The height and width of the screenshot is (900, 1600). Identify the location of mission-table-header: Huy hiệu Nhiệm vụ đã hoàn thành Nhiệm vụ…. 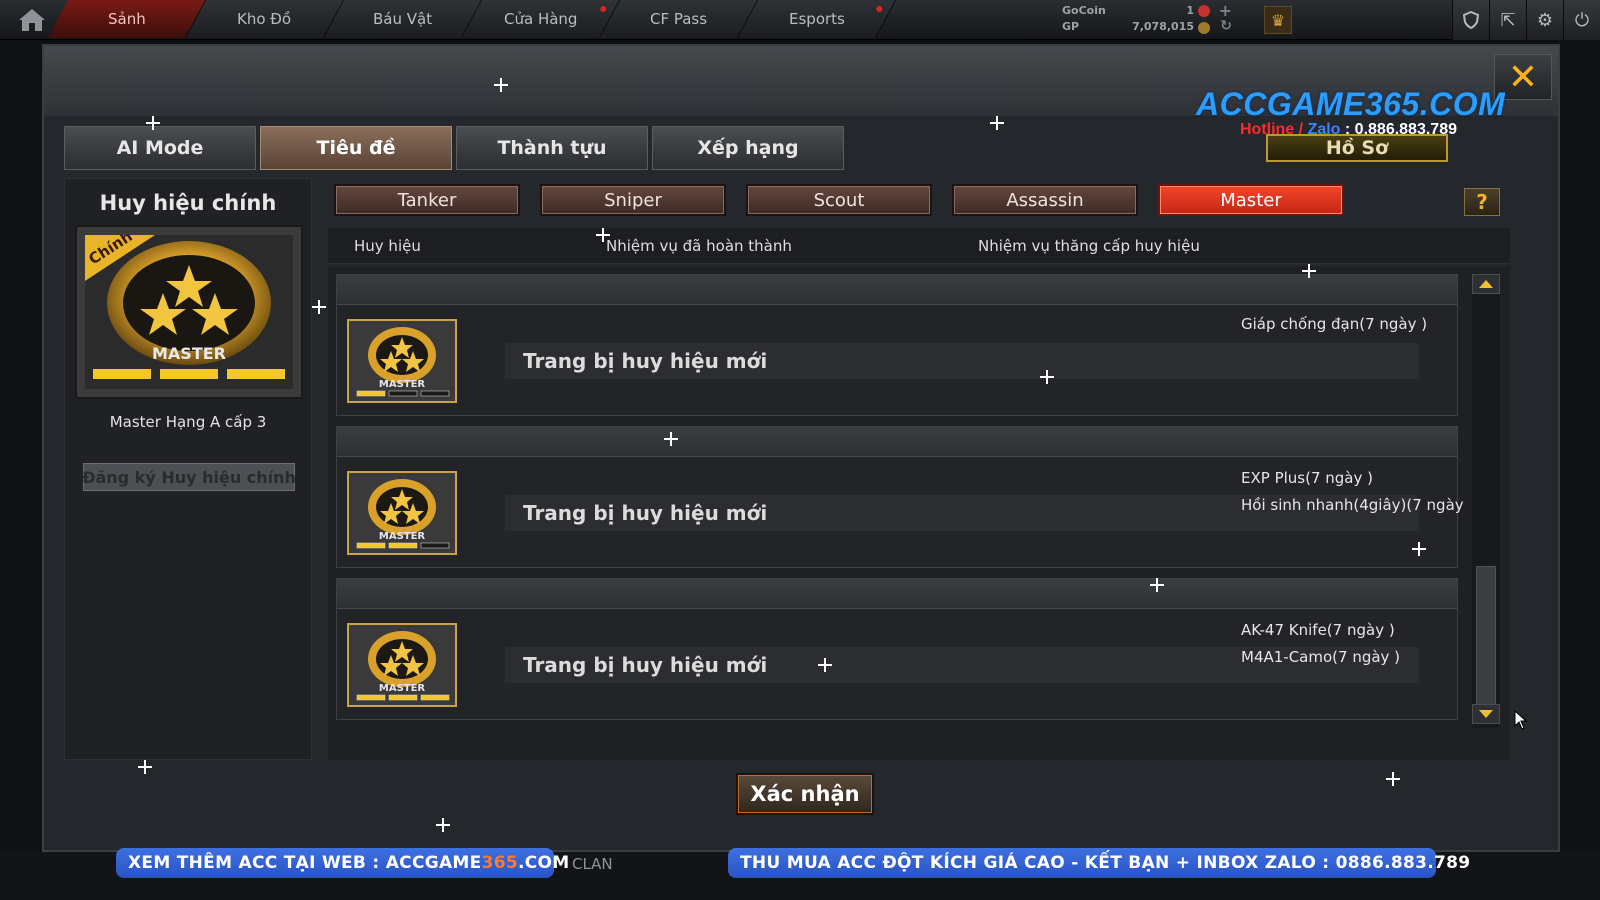
(919, 246).